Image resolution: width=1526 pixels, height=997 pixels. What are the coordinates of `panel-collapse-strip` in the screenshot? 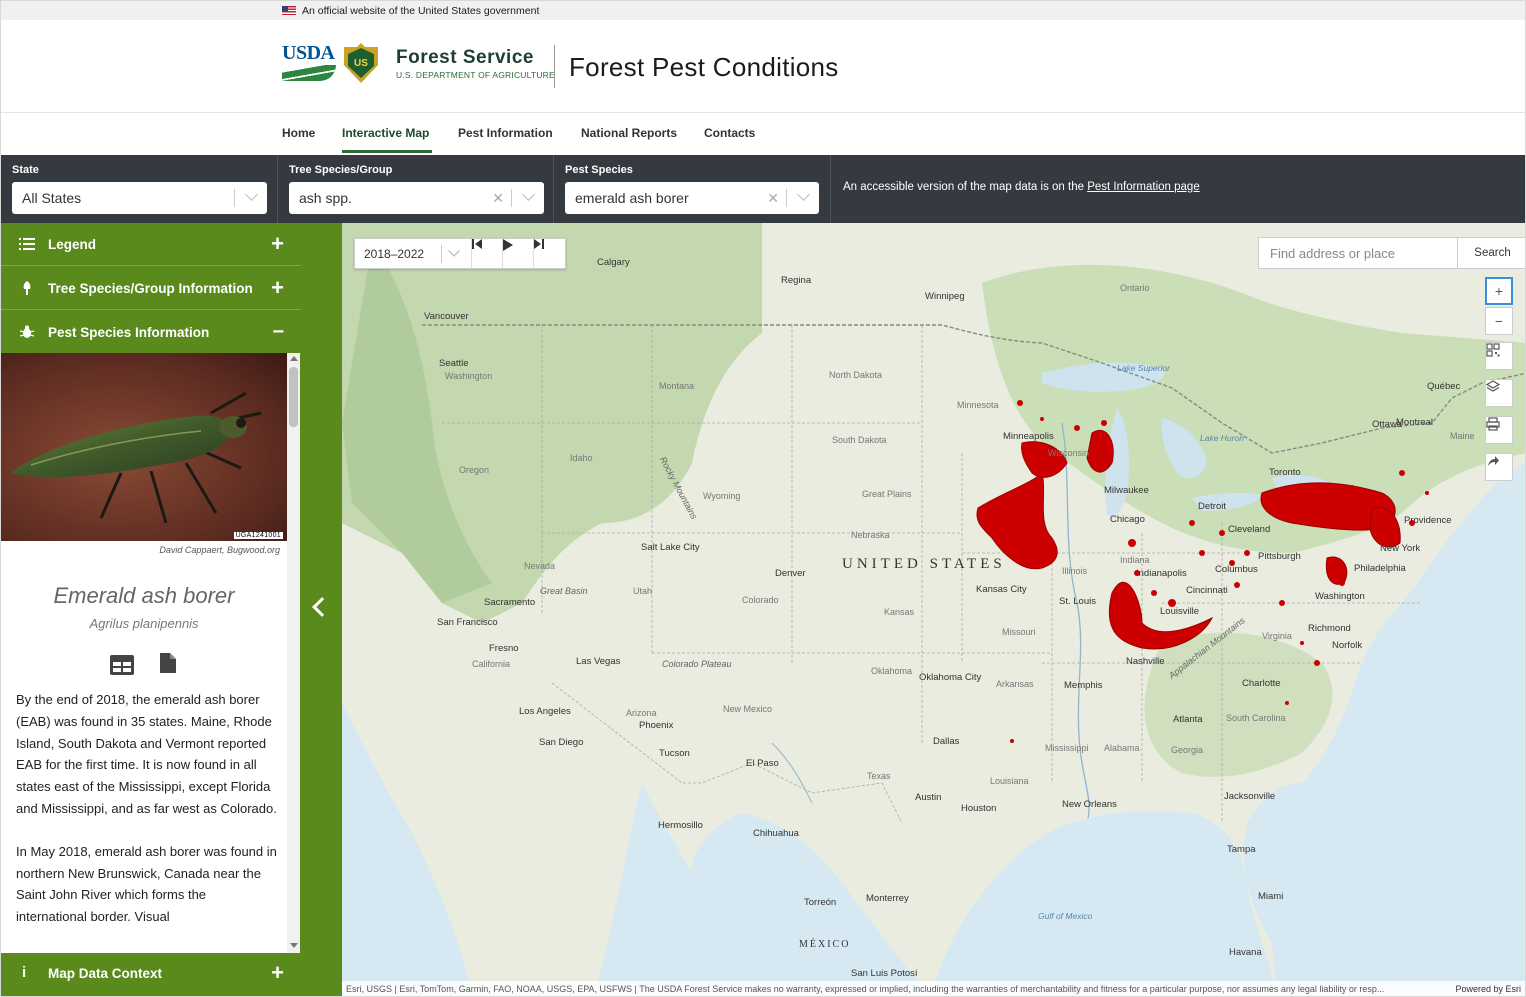 It's located at (321, 609).